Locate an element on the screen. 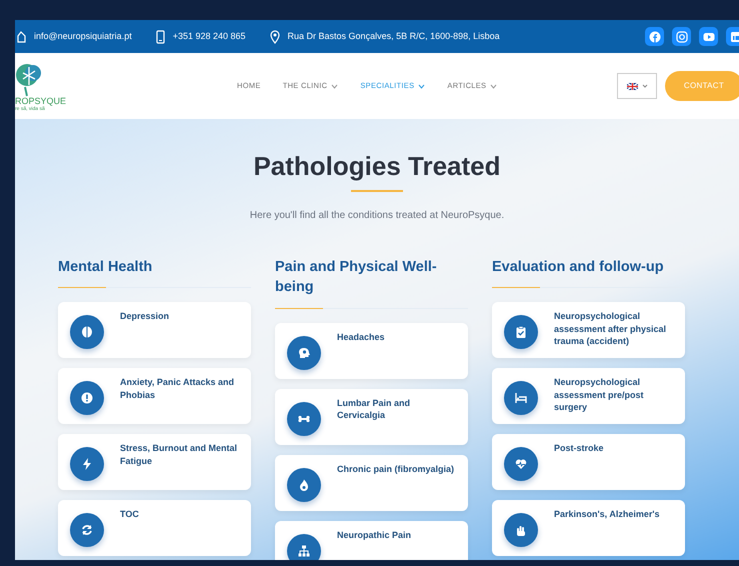 The height and width of the screenshot is (566, 739). condition-label: Lumbar Pain and Cervicalgia is located at coordinates (374, 409).